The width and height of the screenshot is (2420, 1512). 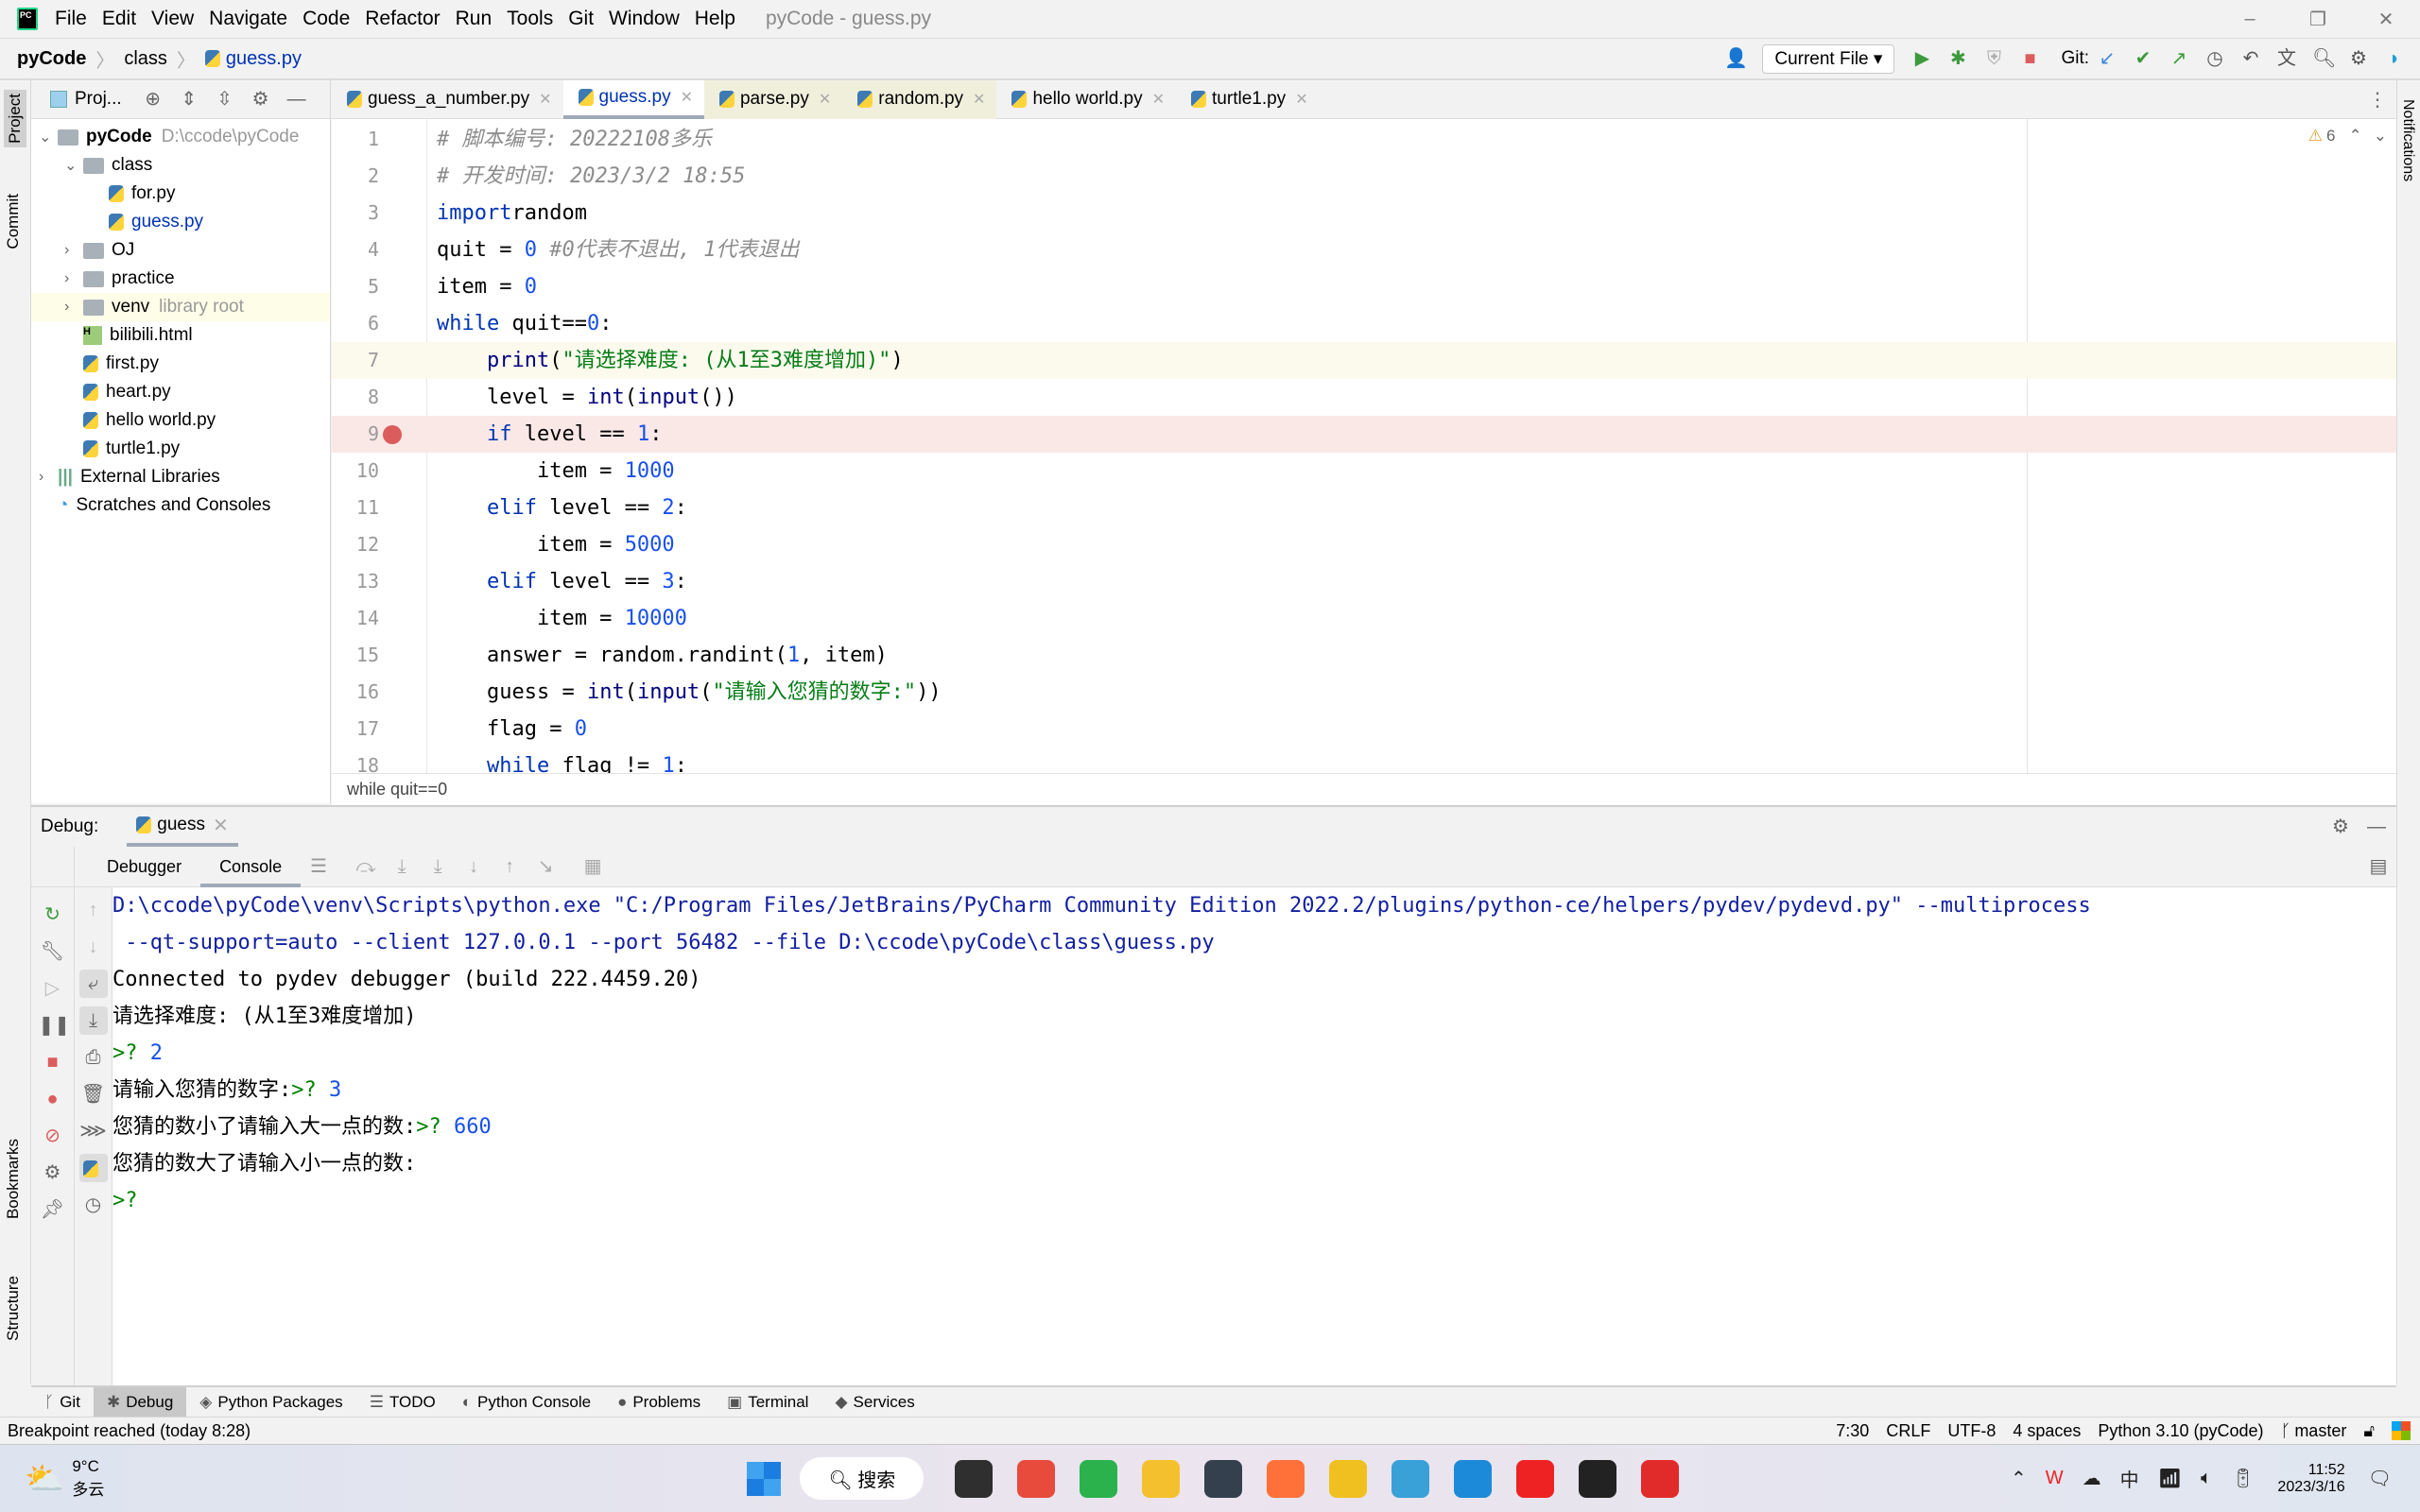 I want to click on code-line: 13 elif level == 3:, so click(x=1364, y=581).